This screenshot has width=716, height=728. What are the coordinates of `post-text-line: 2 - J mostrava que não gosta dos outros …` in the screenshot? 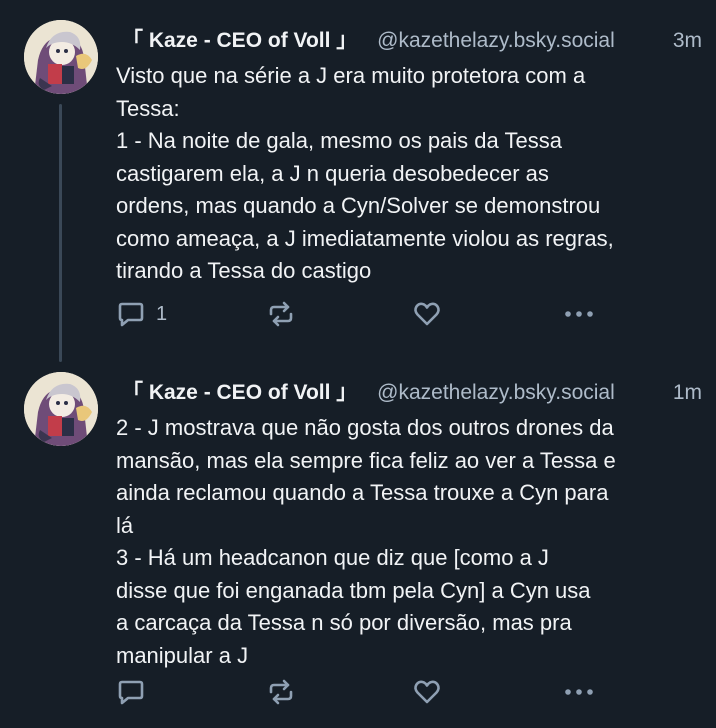 It's located at (365, 427).